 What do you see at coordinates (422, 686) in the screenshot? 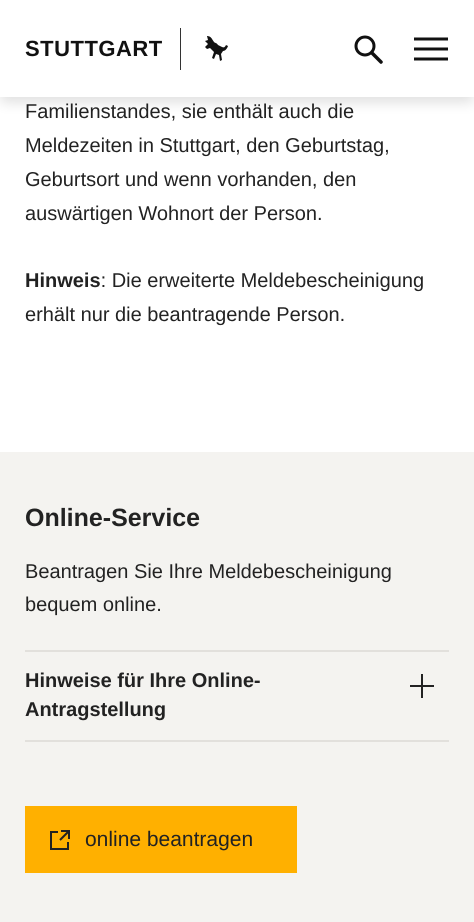
I see `plus-icon` at bounding box center [422, 686].